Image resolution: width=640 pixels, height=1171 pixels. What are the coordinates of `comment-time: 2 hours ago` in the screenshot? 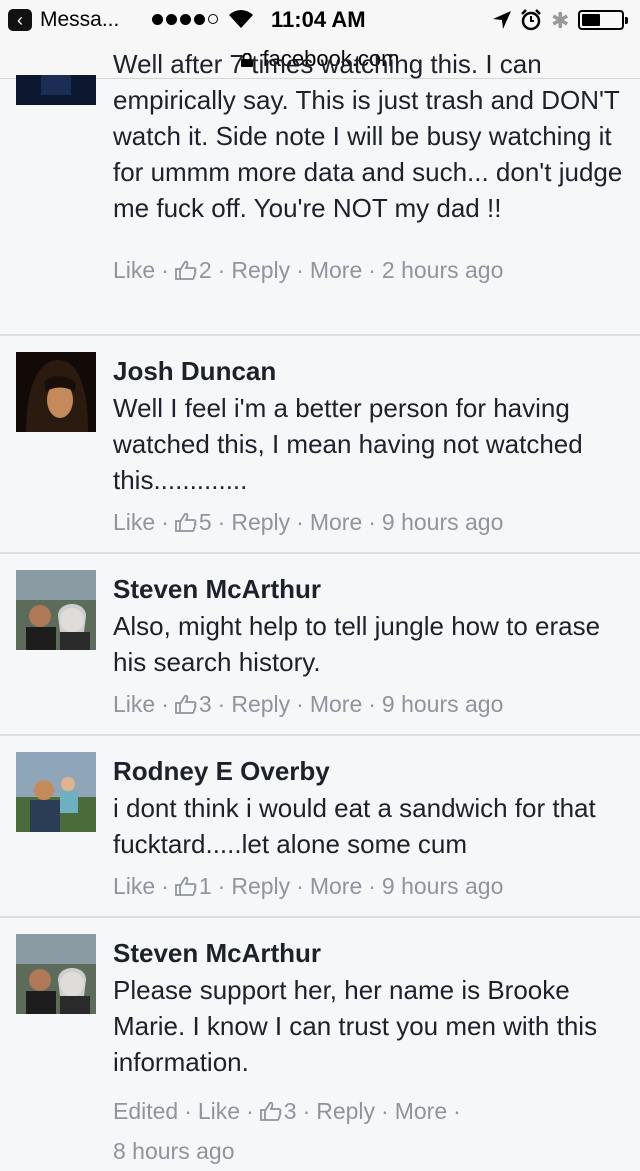 It's located at (442, 270).